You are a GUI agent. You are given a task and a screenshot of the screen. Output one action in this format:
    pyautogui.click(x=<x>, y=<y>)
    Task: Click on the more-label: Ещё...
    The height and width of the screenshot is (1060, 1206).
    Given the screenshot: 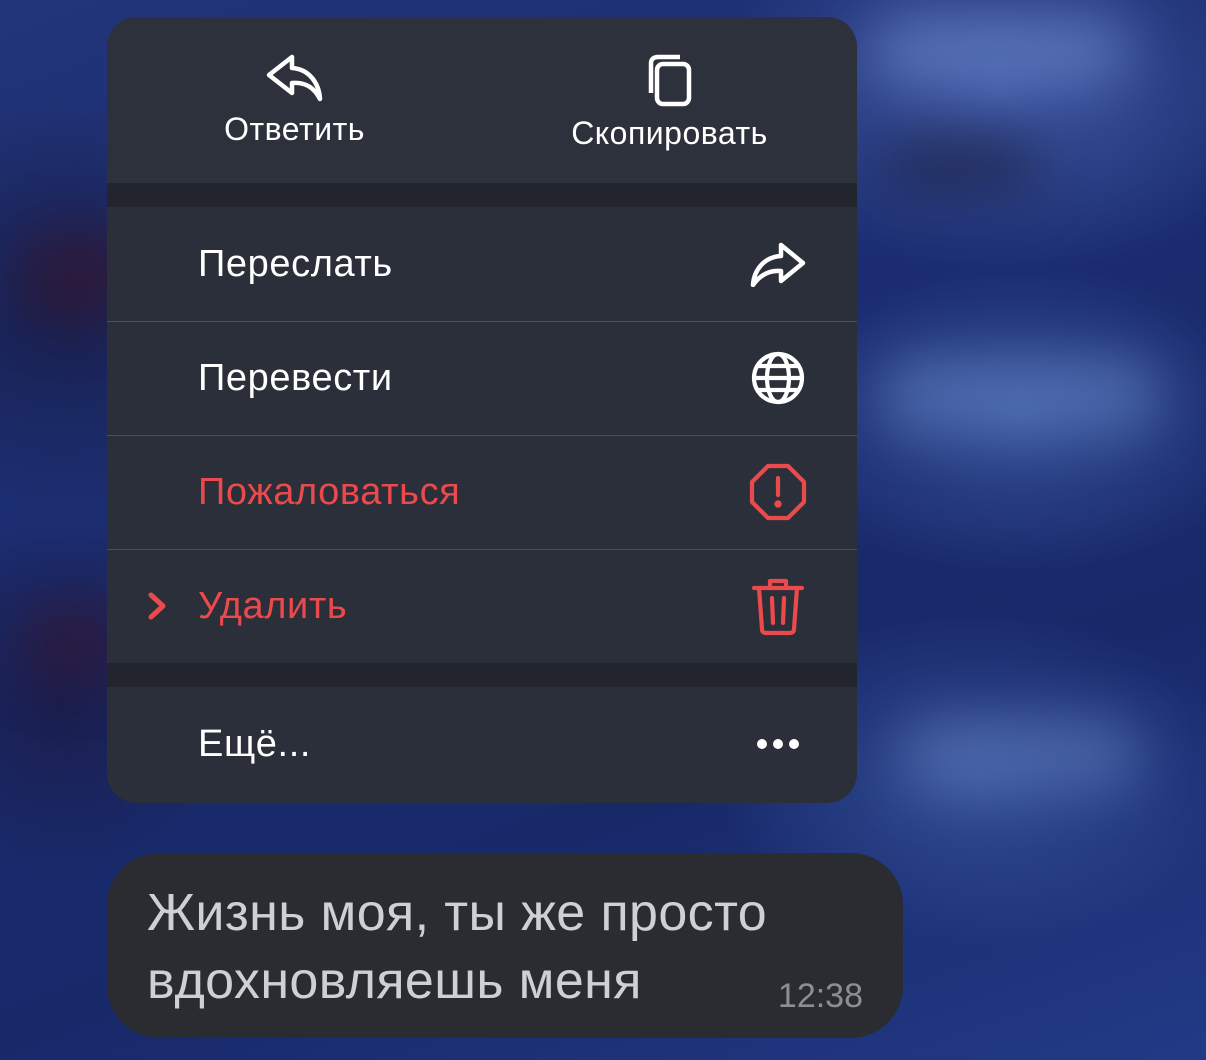 What is the action you would take?
    pyautogui.click(x=255, y=743)
    